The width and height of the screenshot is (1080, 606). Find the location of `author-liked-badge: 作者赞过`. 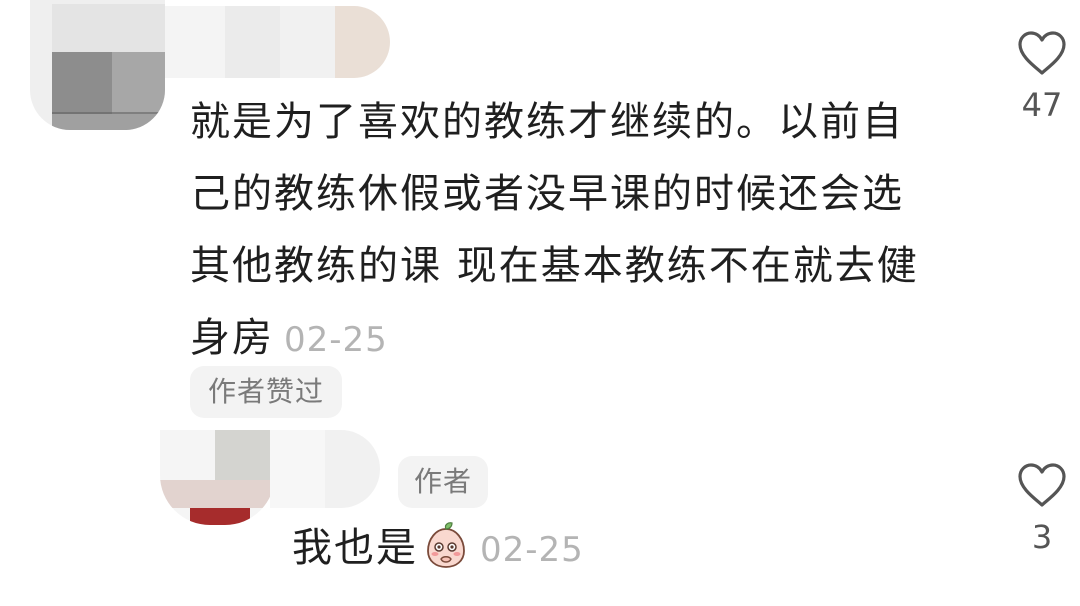

author-liked-badge: 作者赞过 is located at coordinates (266, 392).